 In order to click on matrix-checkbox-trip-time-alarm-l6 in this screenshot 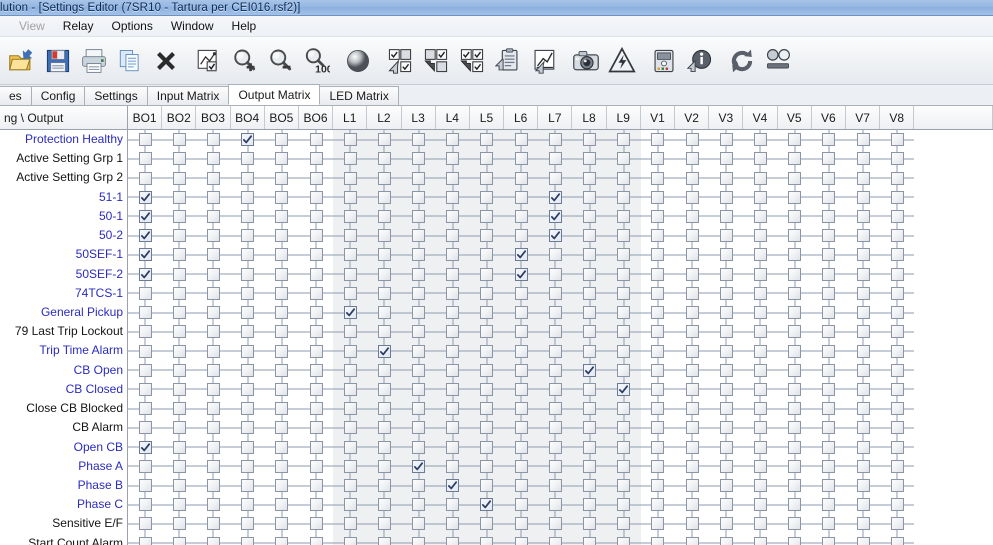, I will do `click(521, 351)`.